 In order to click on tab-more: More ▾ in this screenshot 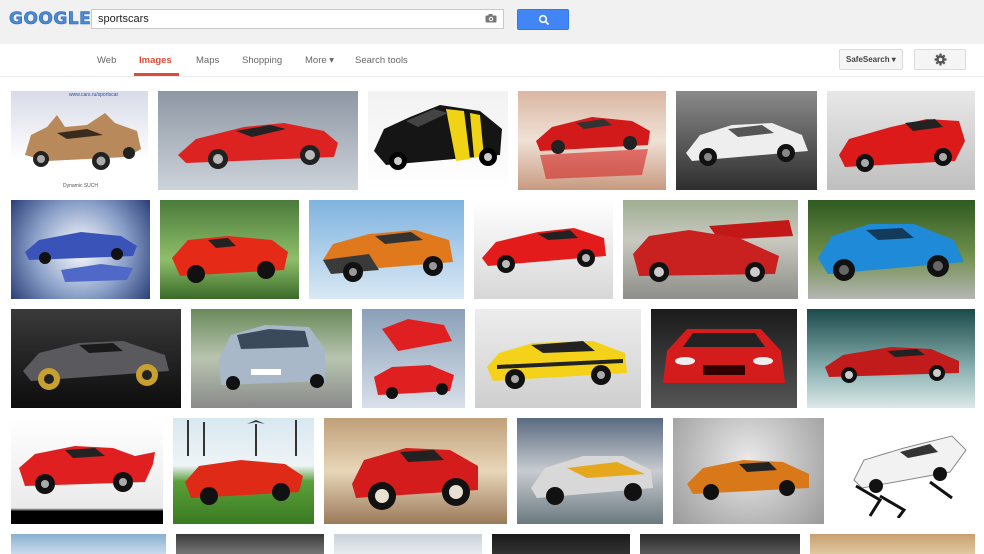, I will do `click(319, 60)`.